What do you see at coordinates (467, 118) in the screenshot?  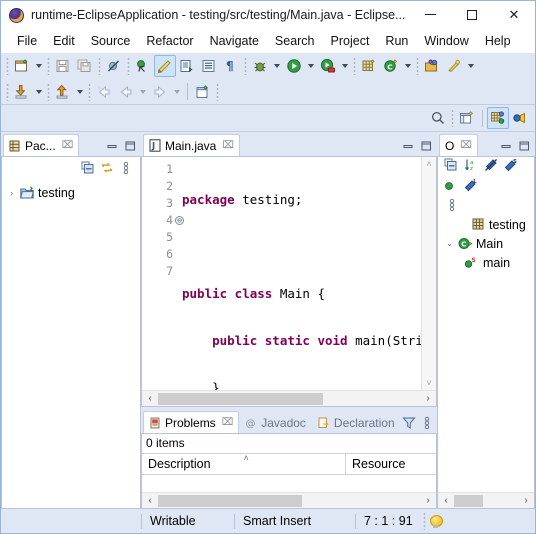 I see `open-perspective-icon` at bounding box center [467, 118].